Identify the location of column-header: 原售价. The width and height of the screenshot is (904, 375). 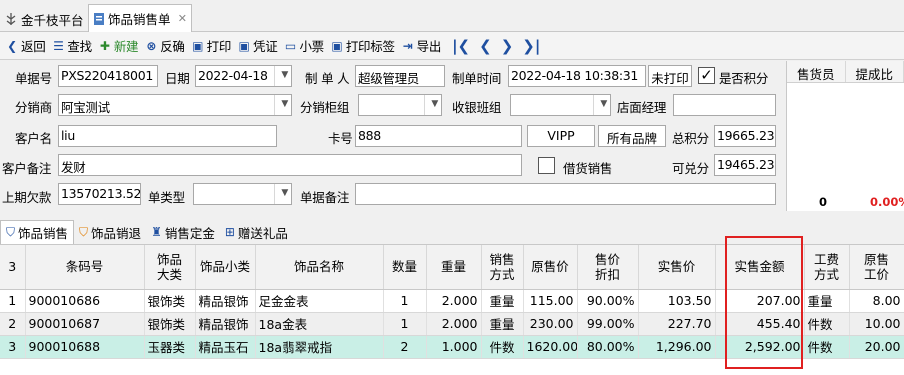
(550, 267).